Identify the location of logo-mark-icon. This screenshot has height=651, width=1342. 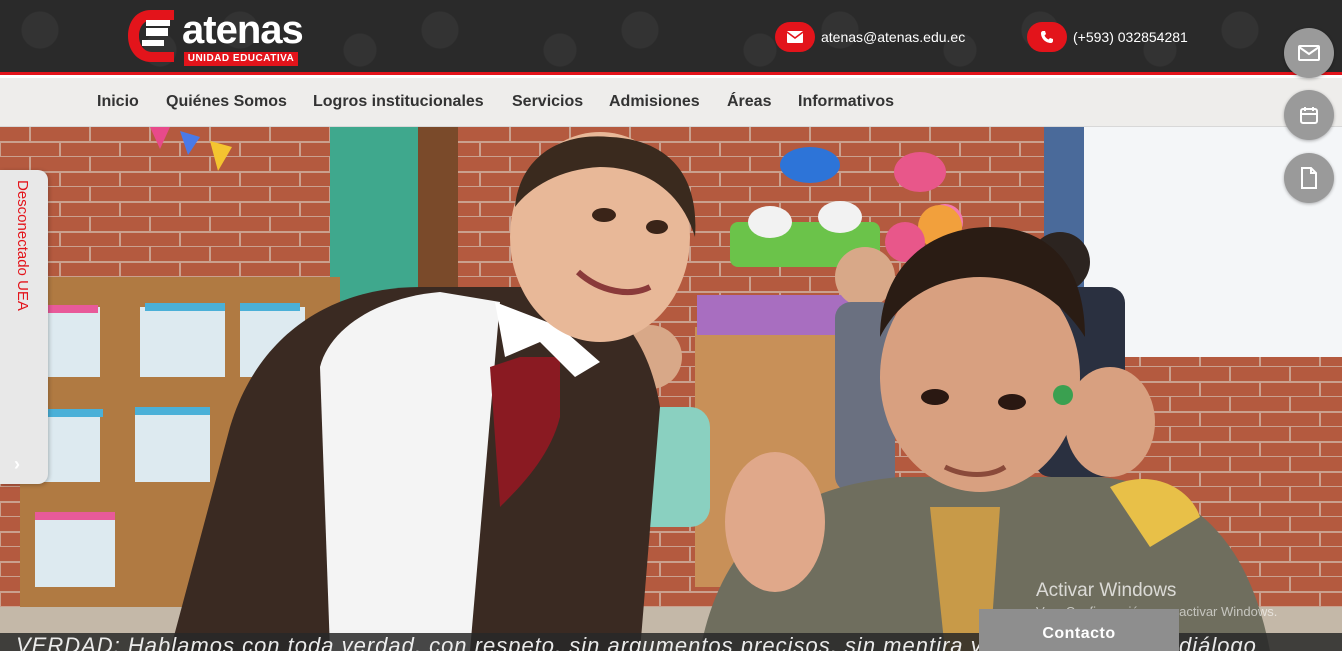
(151, 36).